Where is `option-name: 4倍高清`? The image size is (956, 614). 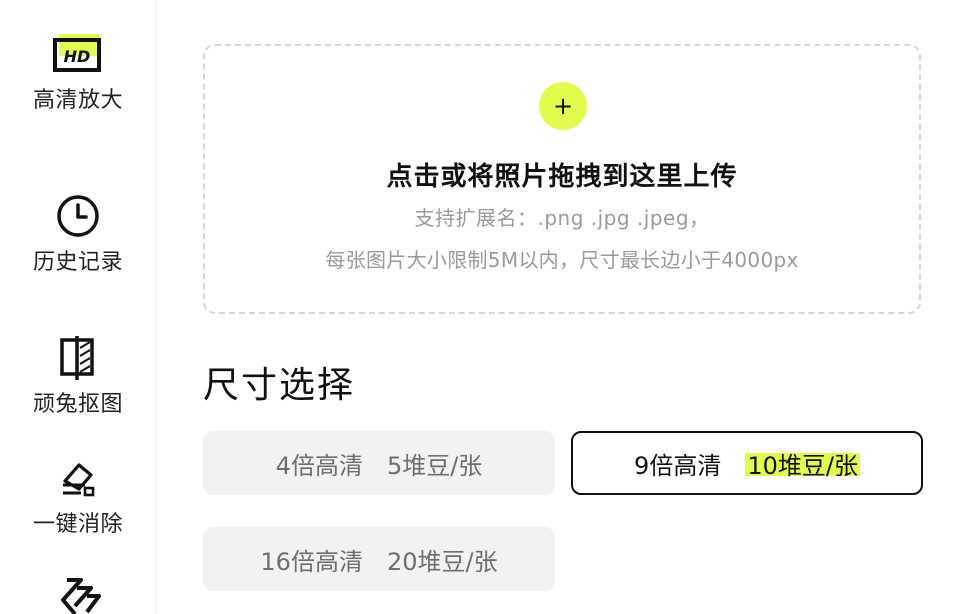 option-name: 4倍高清 is located at coordinates (319, 465).